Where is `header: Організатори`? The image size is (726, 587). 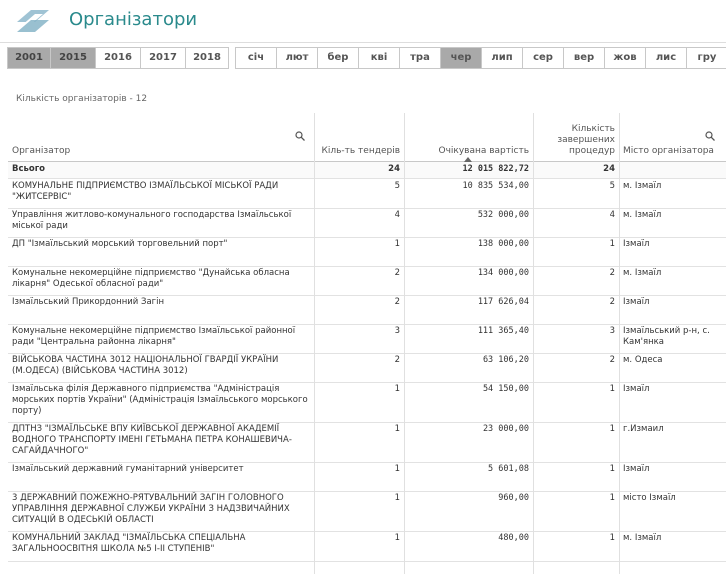 header: Організатори is located at coordinates (363, 21).